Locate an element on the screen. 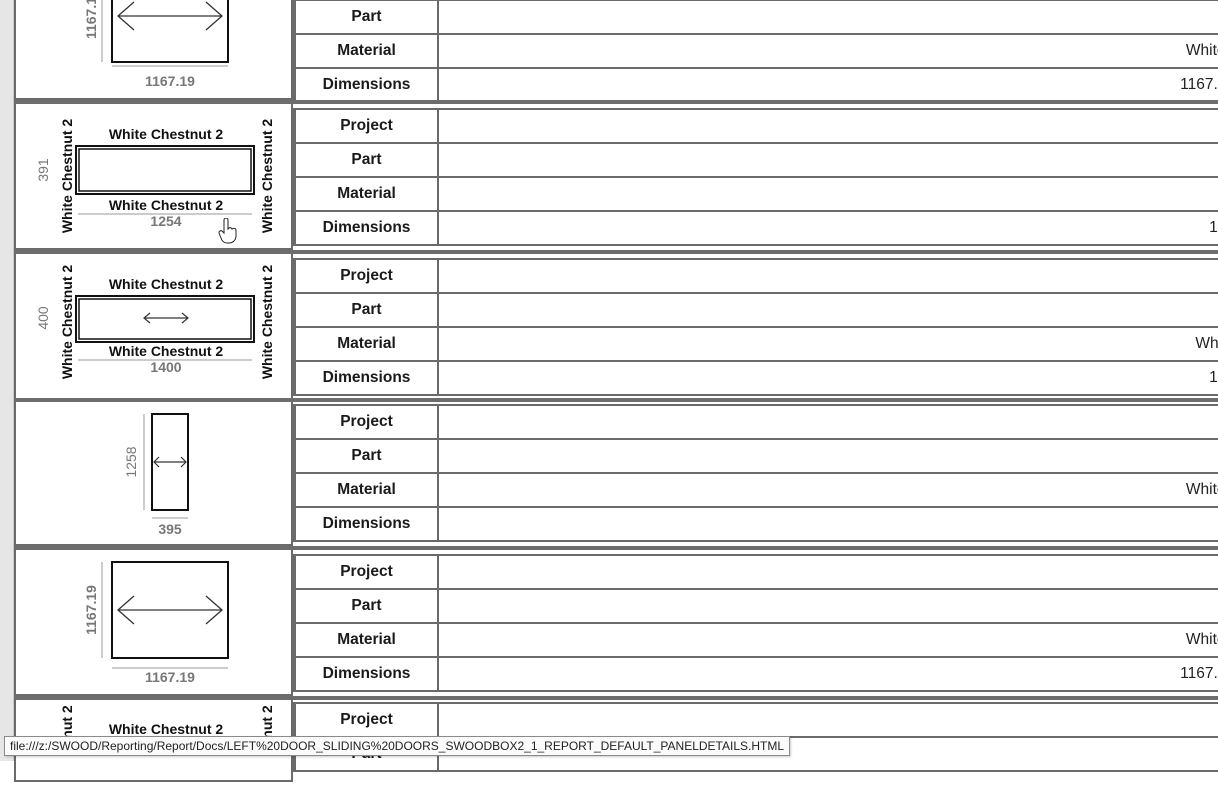 The image size is (1218, 785). table-row-material: MaterialWhite is located at coordinates (756, 344).